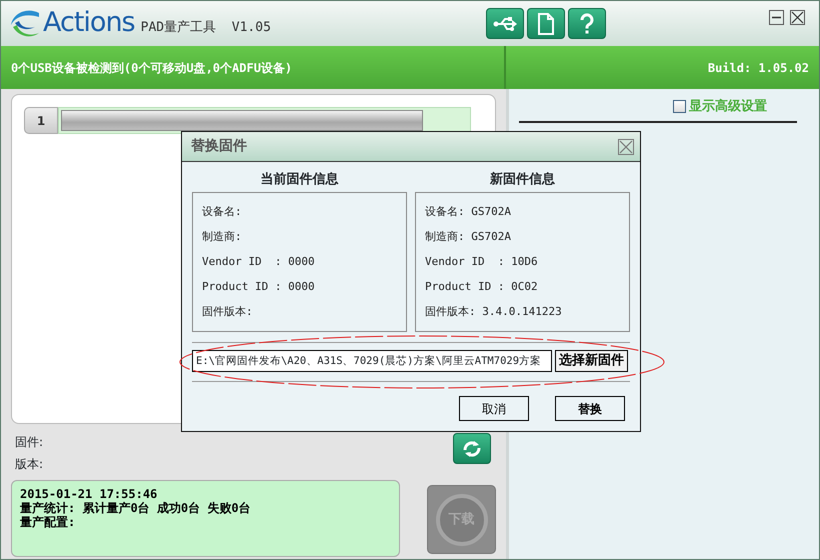  Describe the element at coordinates (89, 494) in the screenshot. I see `log-line: 2015-01-21 17:55:46` at that location.